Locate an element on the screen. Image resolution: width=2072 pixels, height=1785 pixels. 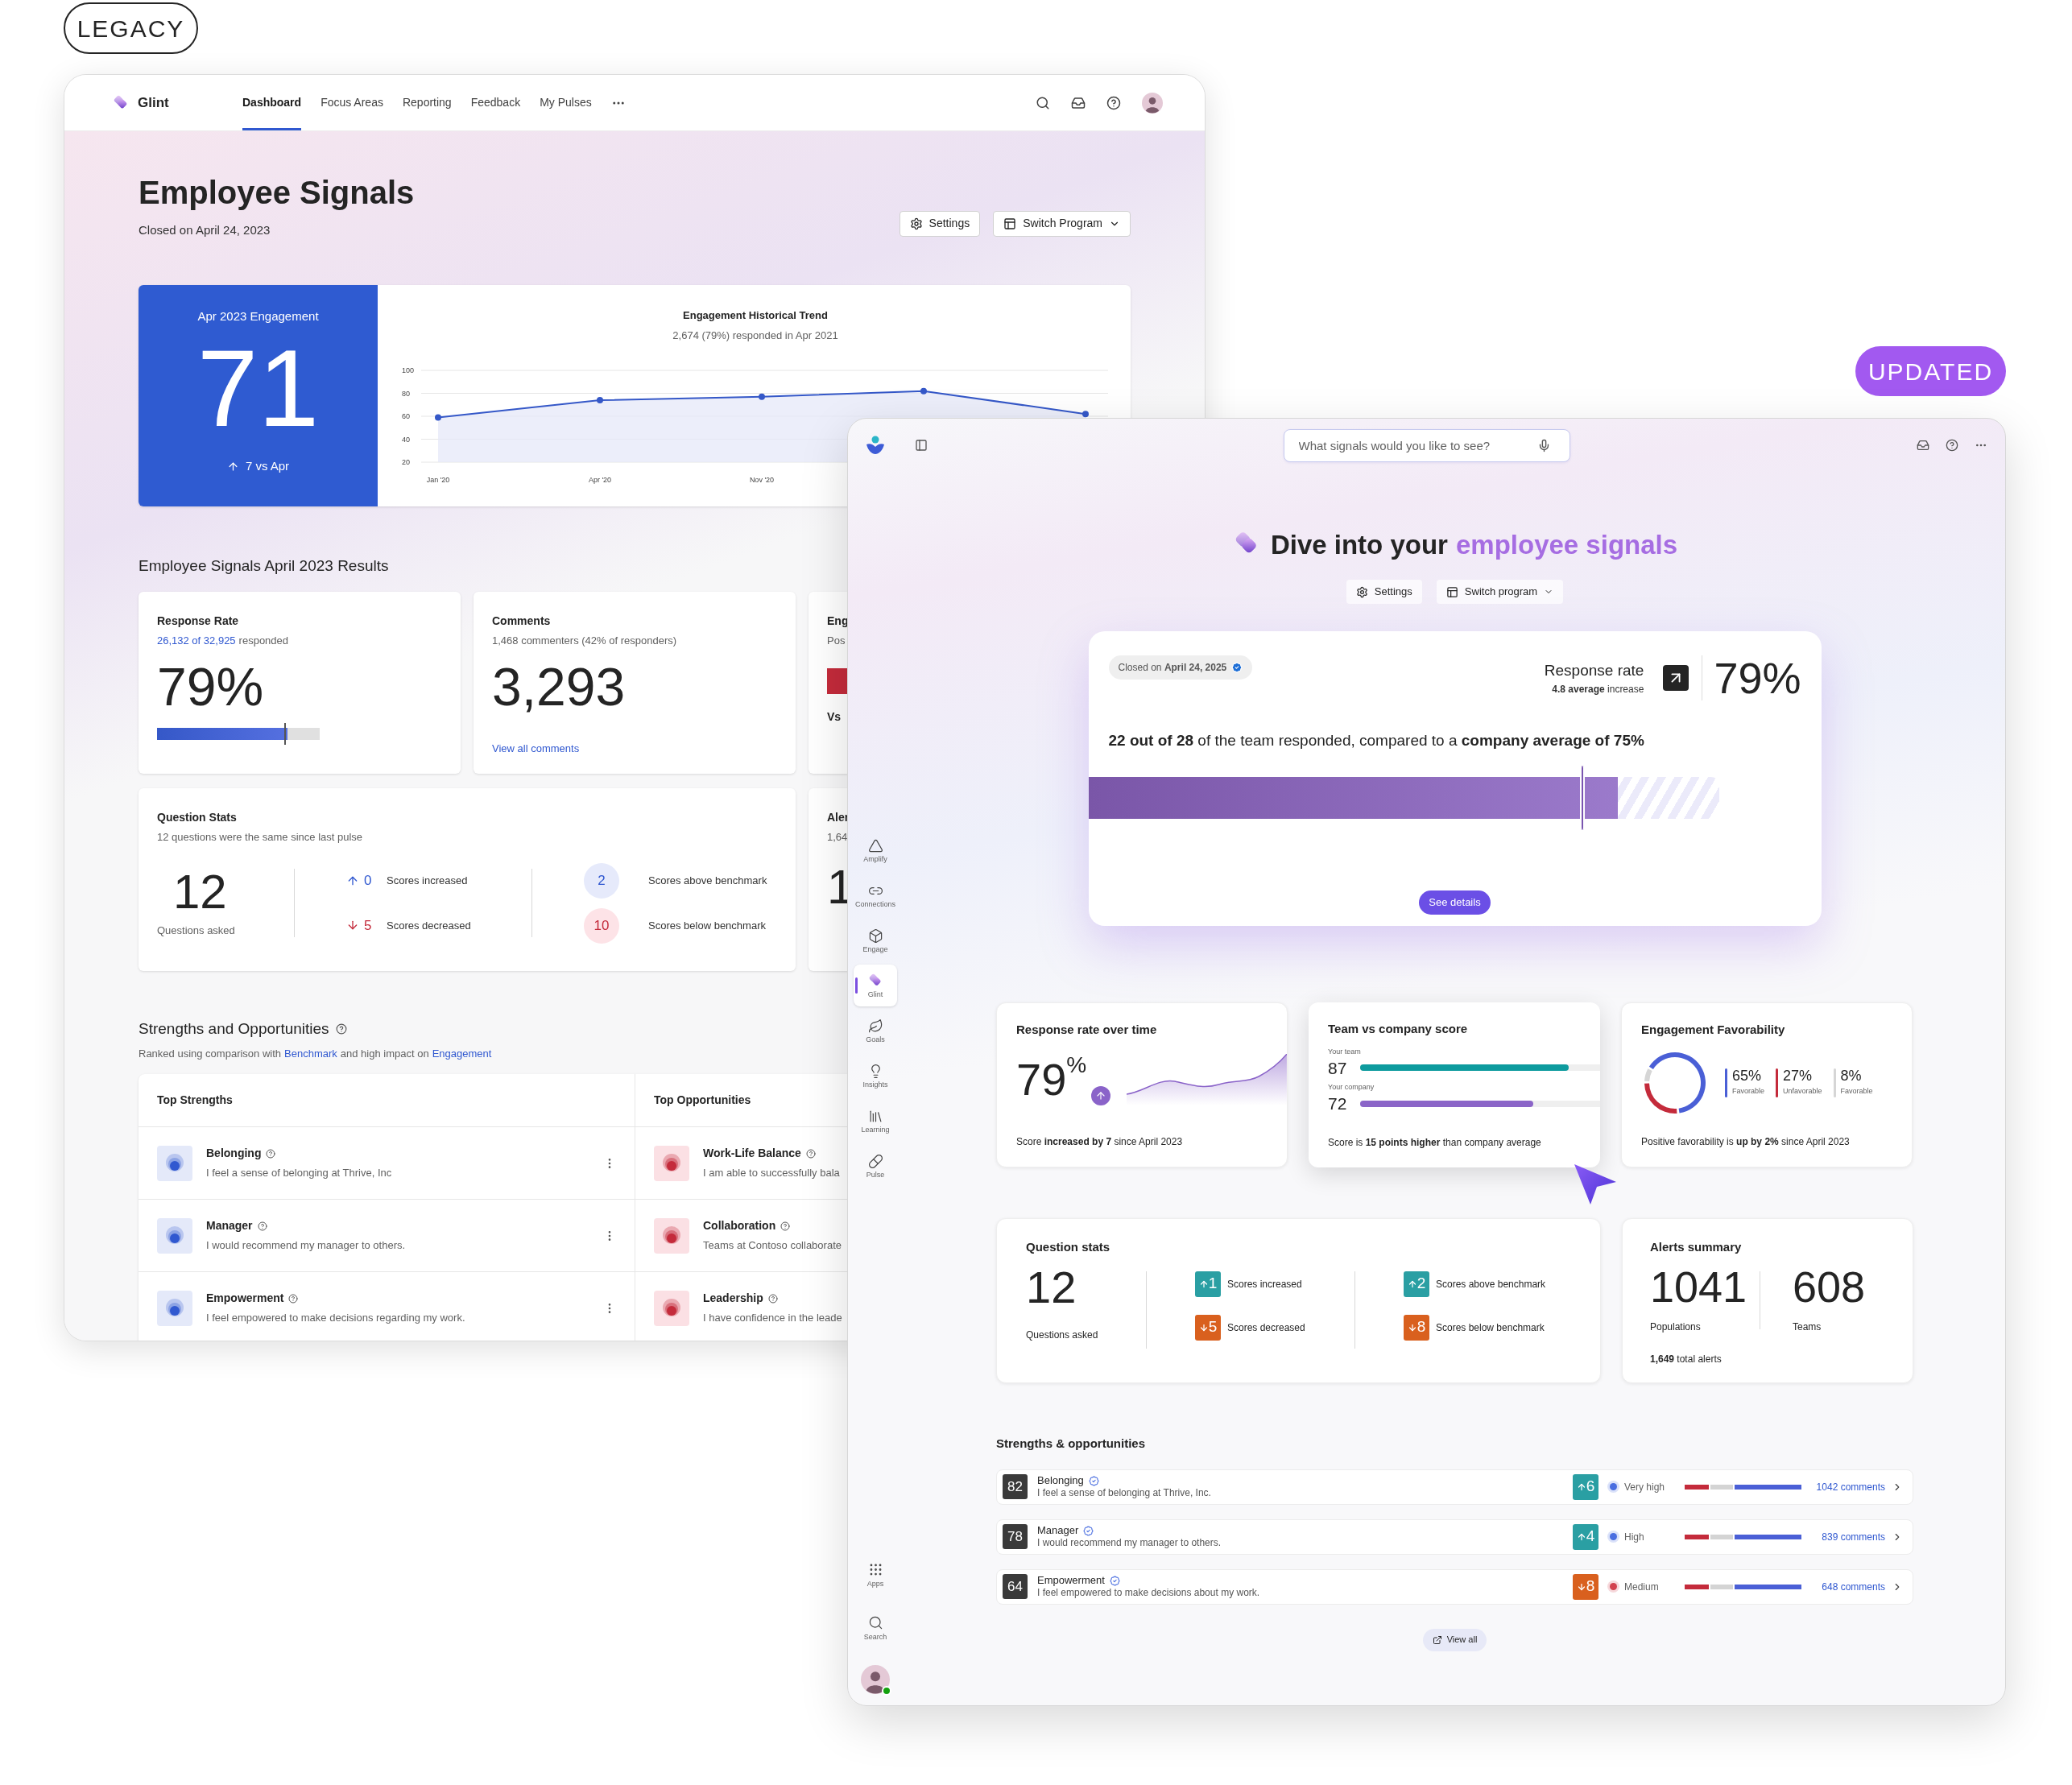
metric-title: Response rate is located at coordinates (1594, 670).